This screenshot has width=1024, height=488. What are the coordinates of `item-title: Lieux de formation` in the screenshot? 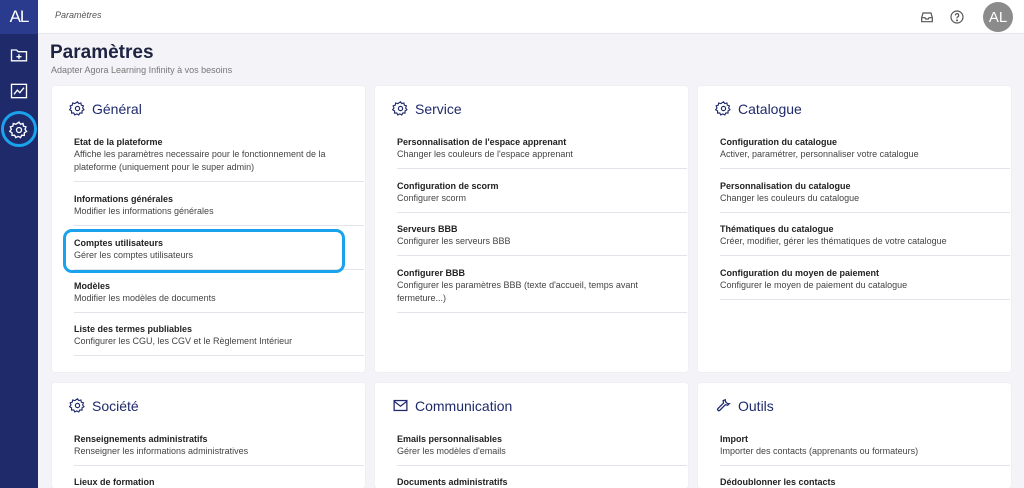 It's located at (114, 482).